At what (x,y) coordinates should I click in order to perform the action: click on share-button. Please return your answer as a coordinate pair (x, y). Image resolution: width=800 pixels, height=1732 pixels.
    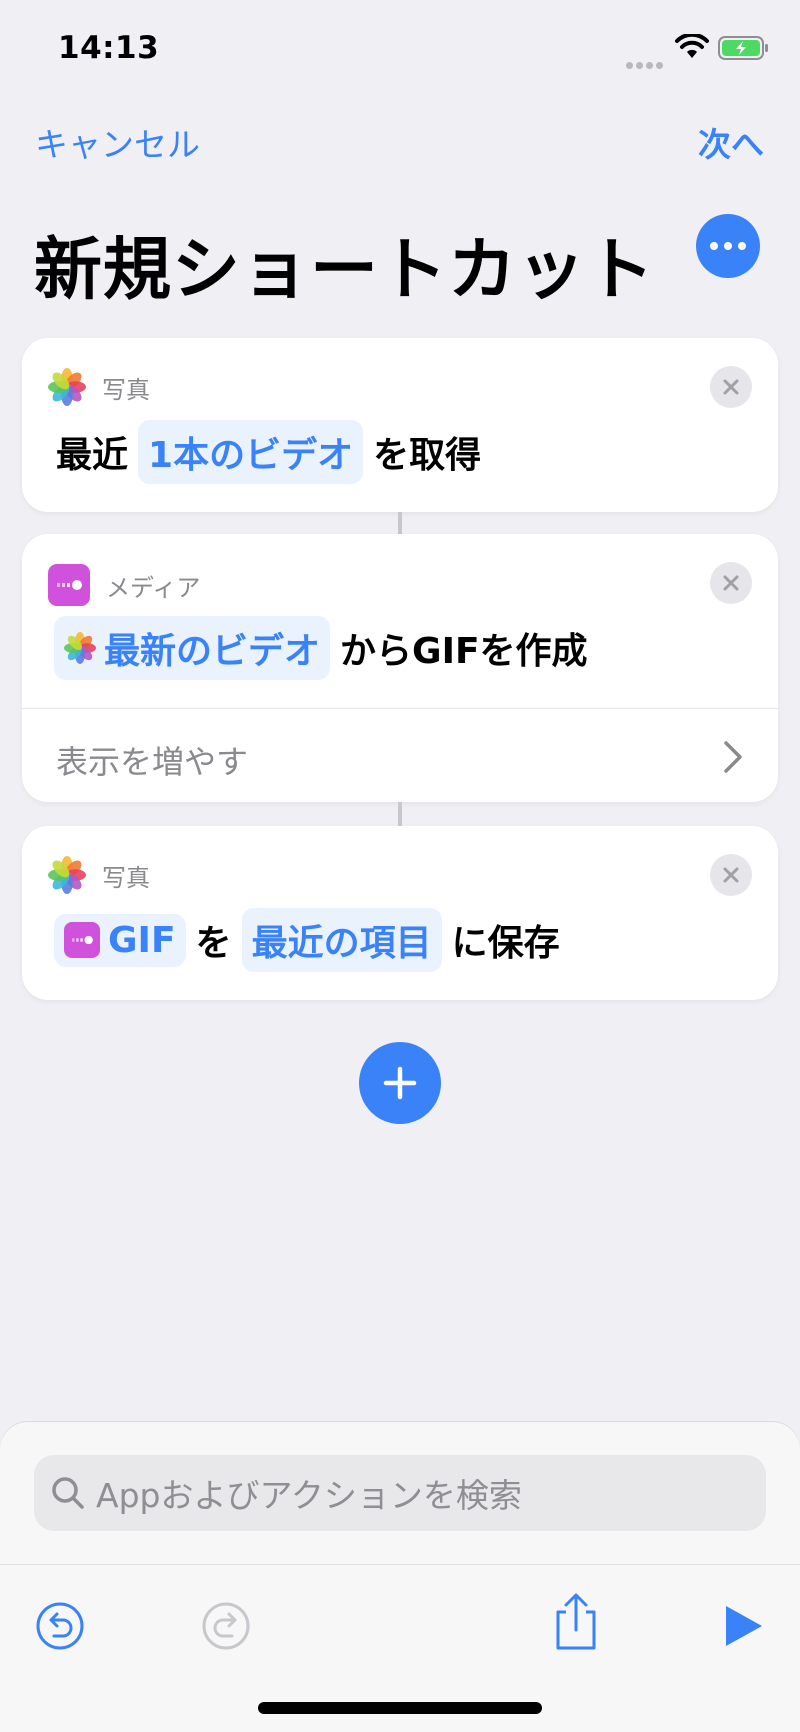
    Looking at the image, I should click on (576, 1622).